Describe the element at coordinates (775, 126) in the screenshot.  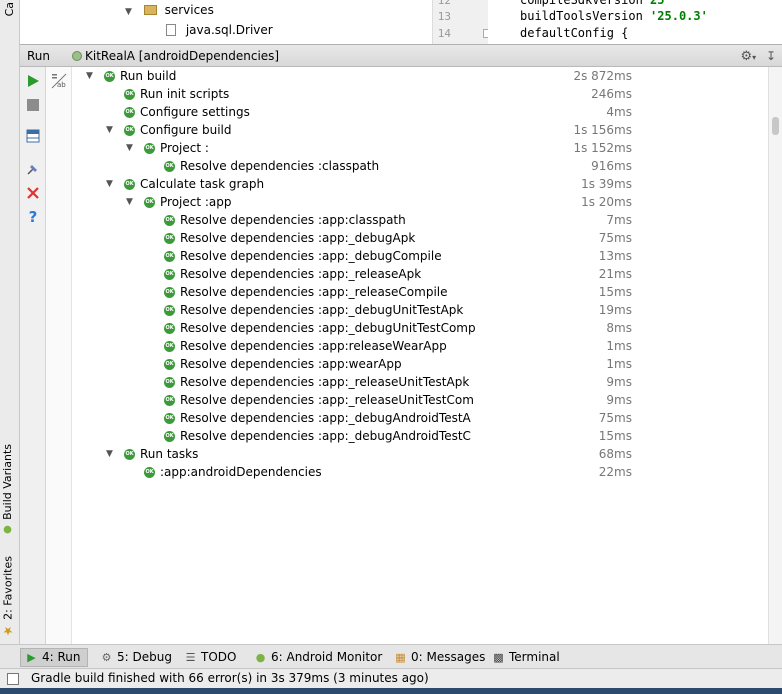
I see `scrollbar-thumb` at that location.